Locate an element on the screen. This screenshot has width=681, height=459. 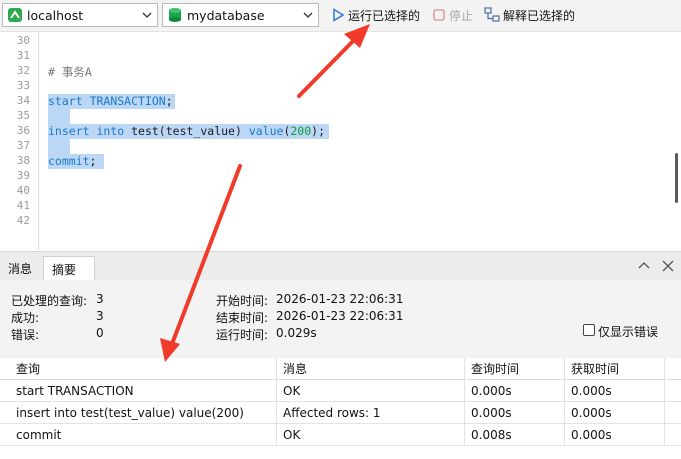
connection-select: localhost is located at coordinates (80, 15).